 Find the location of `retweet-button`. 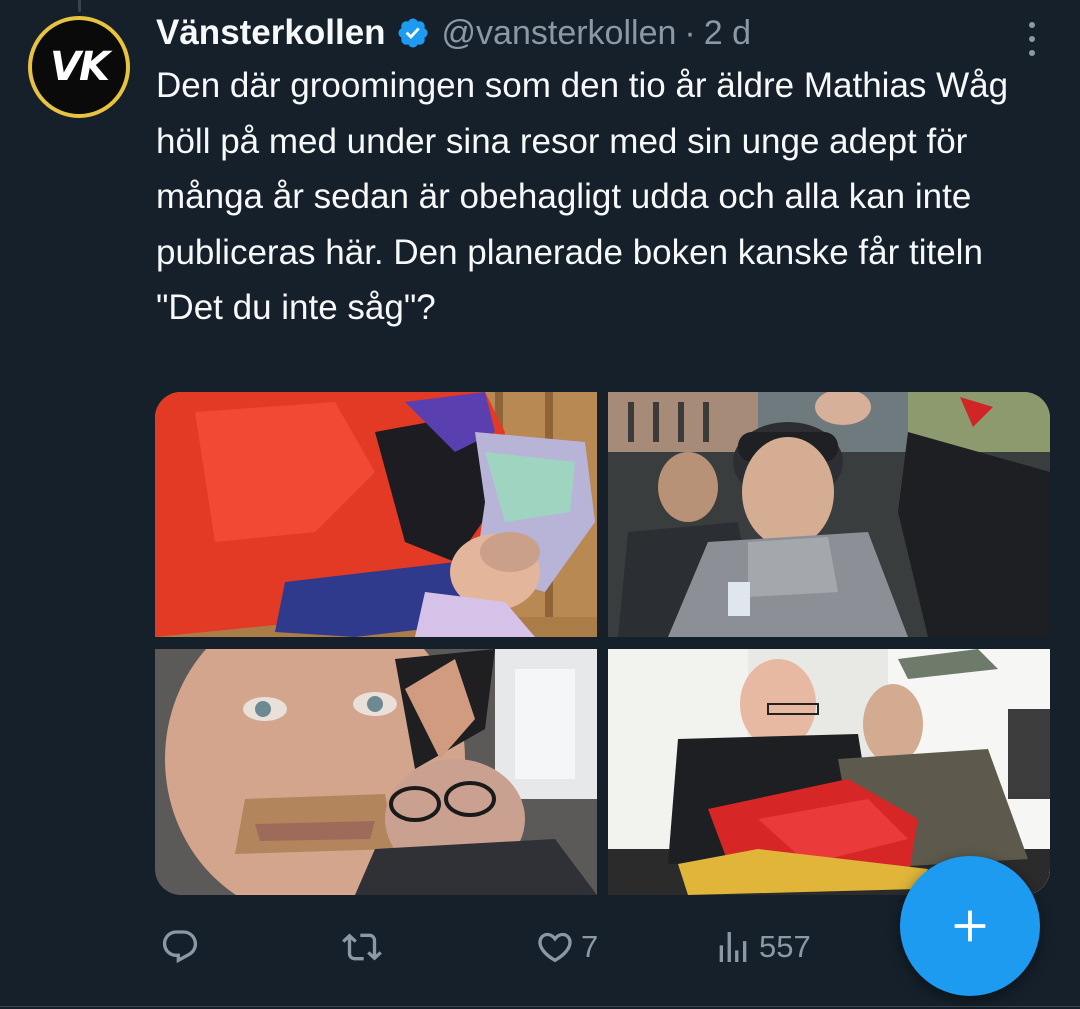

retweet-button is located at coordinates (362, 947).